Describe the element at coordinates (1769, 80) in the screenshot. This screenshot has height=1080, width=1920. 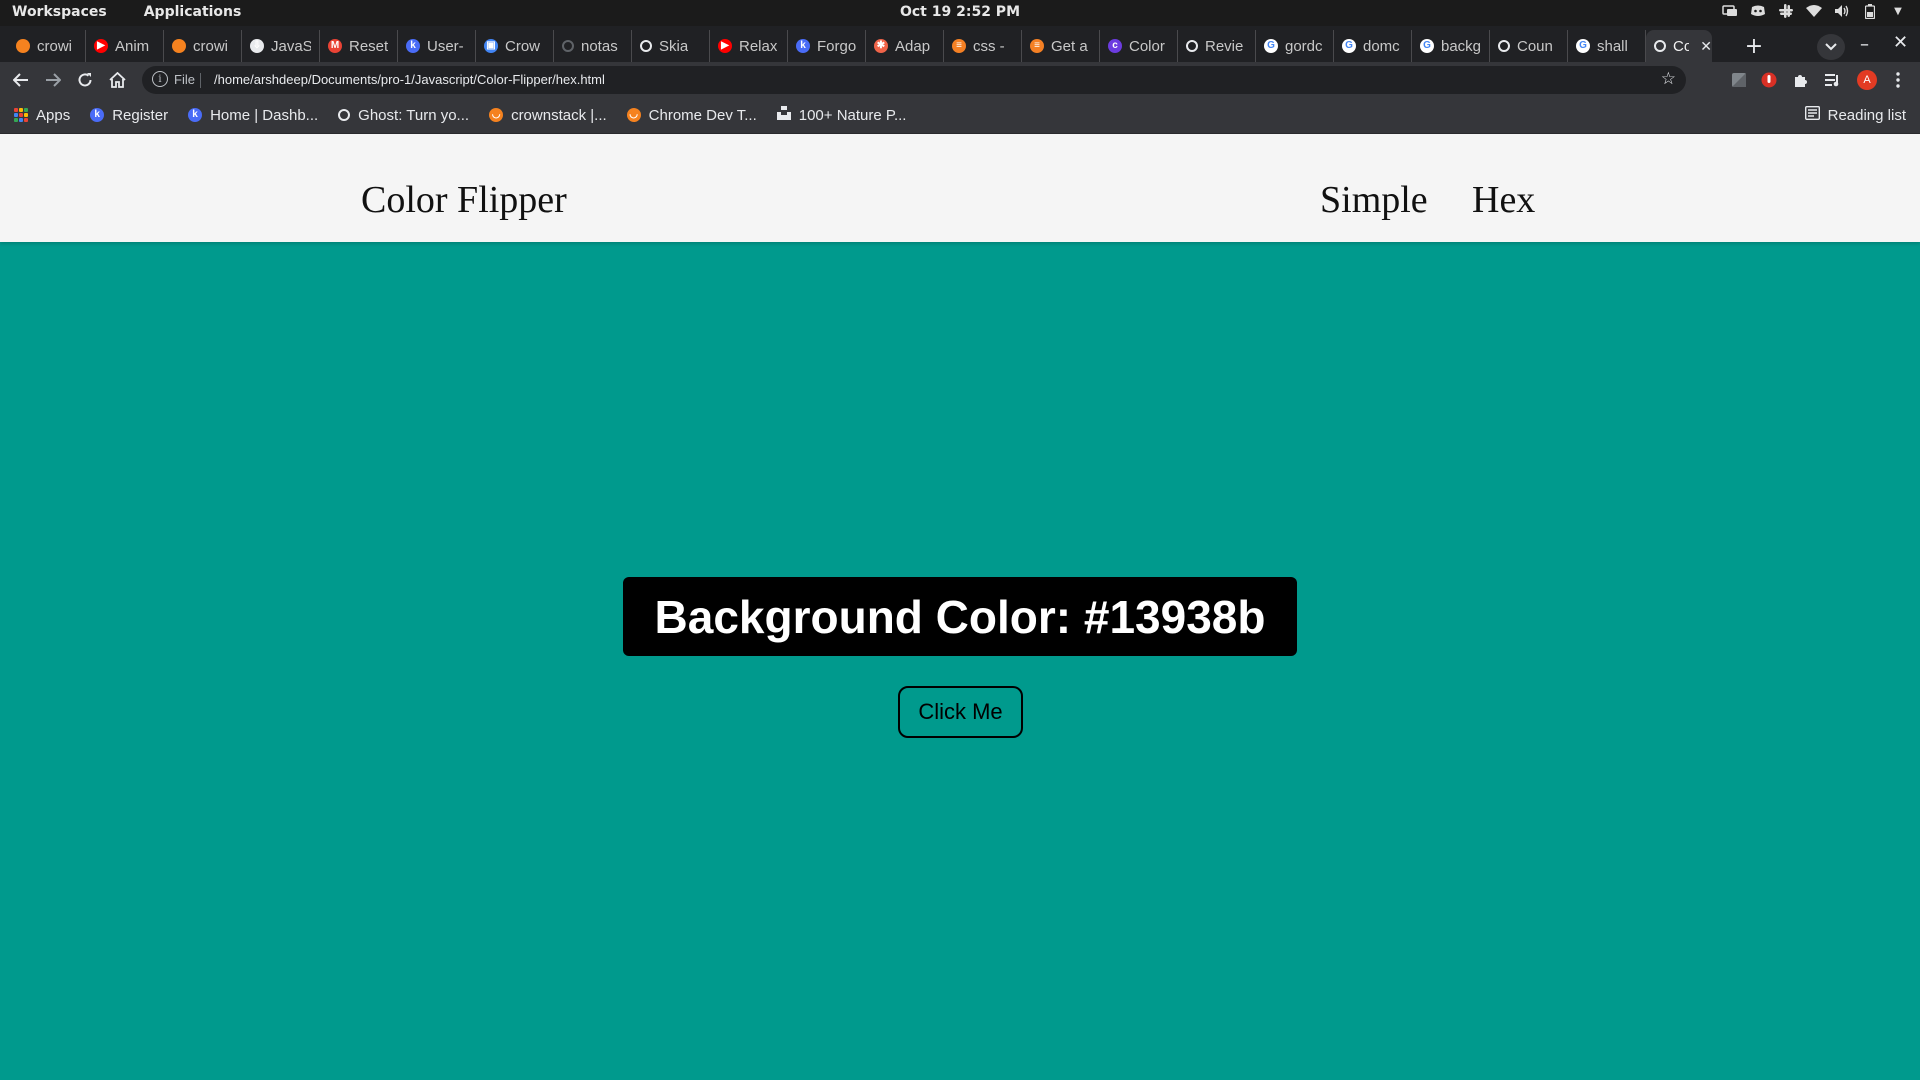
I see `extension-red-icon` at that location.